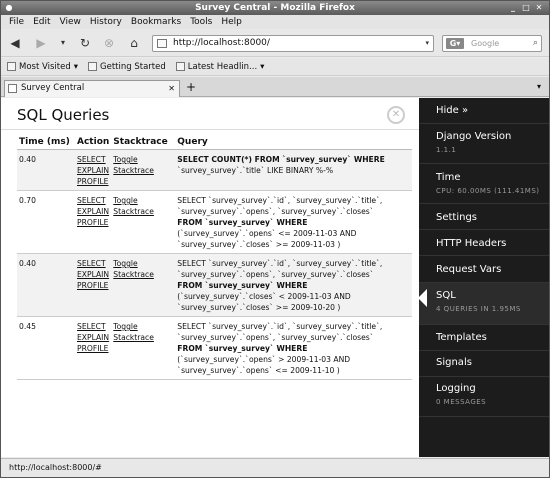 This screenshot has width=550, height=478. Describe the element at coordinates (63, 43) in the screenshot. I see `history-dropdown-icon: ▾` at that location.